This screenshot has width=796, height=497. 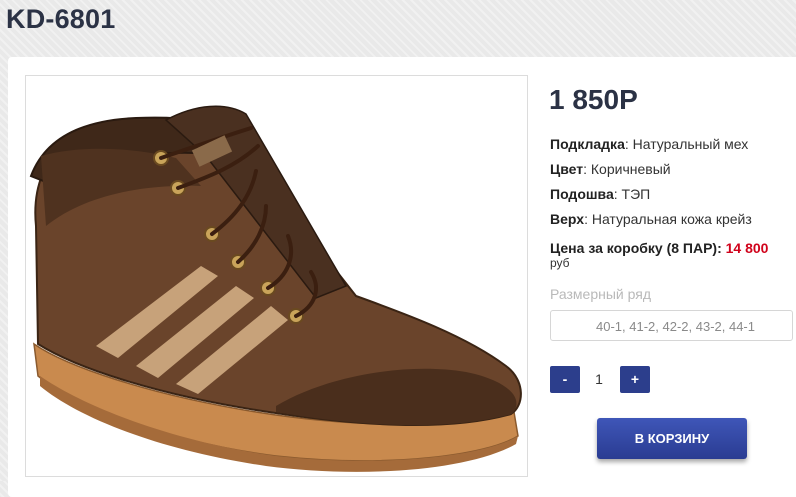 I want to click on quantity-increase-button: +, so click(x=635, y=379).